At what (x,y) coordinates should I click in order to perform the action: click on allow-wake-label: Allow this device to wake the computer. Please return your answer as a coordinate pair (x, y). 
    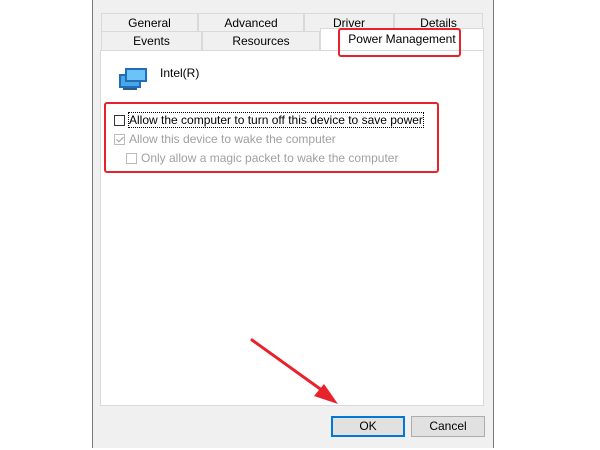
    Looking at the image, I should click on (232, 139).